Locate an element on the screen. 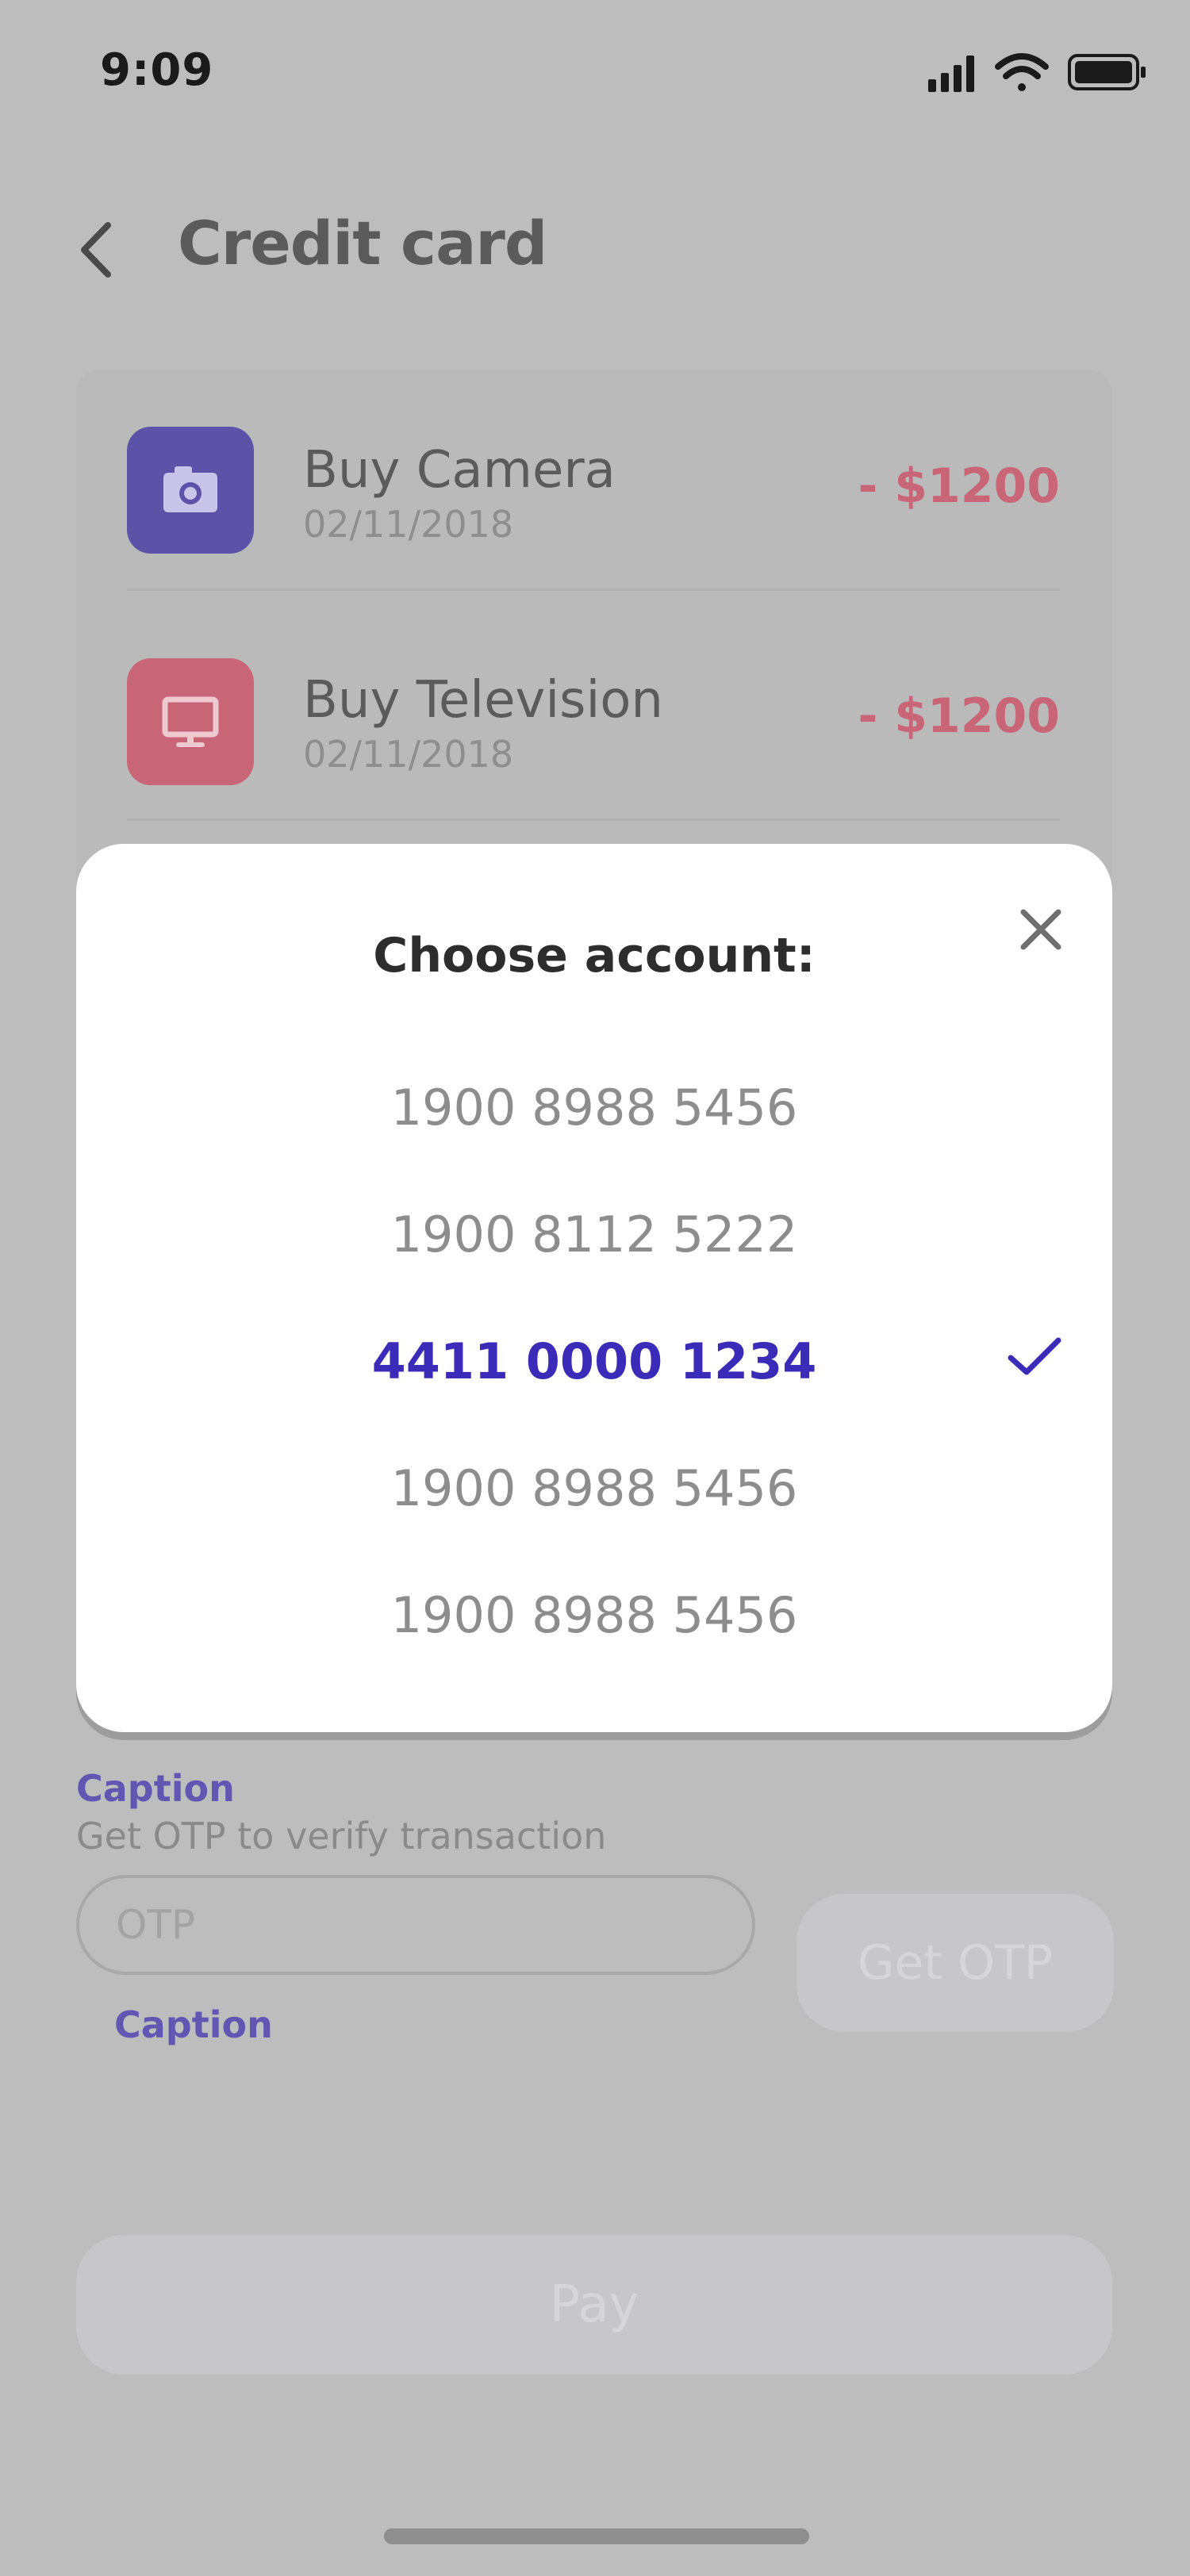 The image size is (1190, 2576). account-option: 1900 8112 5222 is located at coordinates (594, 1235).